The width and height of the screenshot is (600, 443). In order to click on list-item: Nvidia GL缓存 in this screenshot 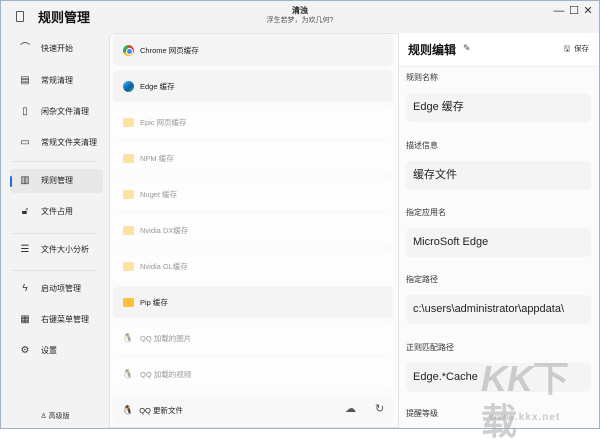, I will do `click(253, 266)`.